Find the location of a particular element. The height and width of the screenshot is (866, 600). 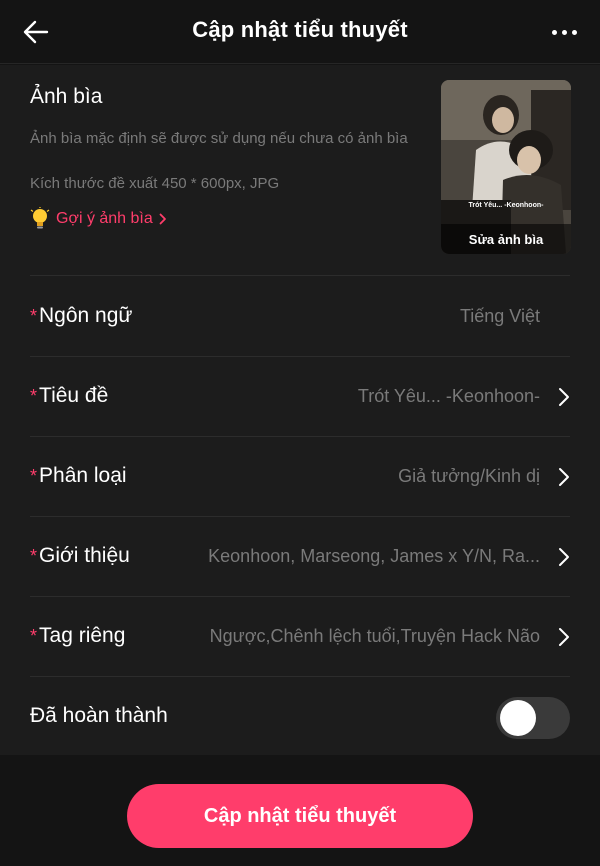

field-language-label-wrap: * Ngôn ngữ is located at coordinates (81, 316).